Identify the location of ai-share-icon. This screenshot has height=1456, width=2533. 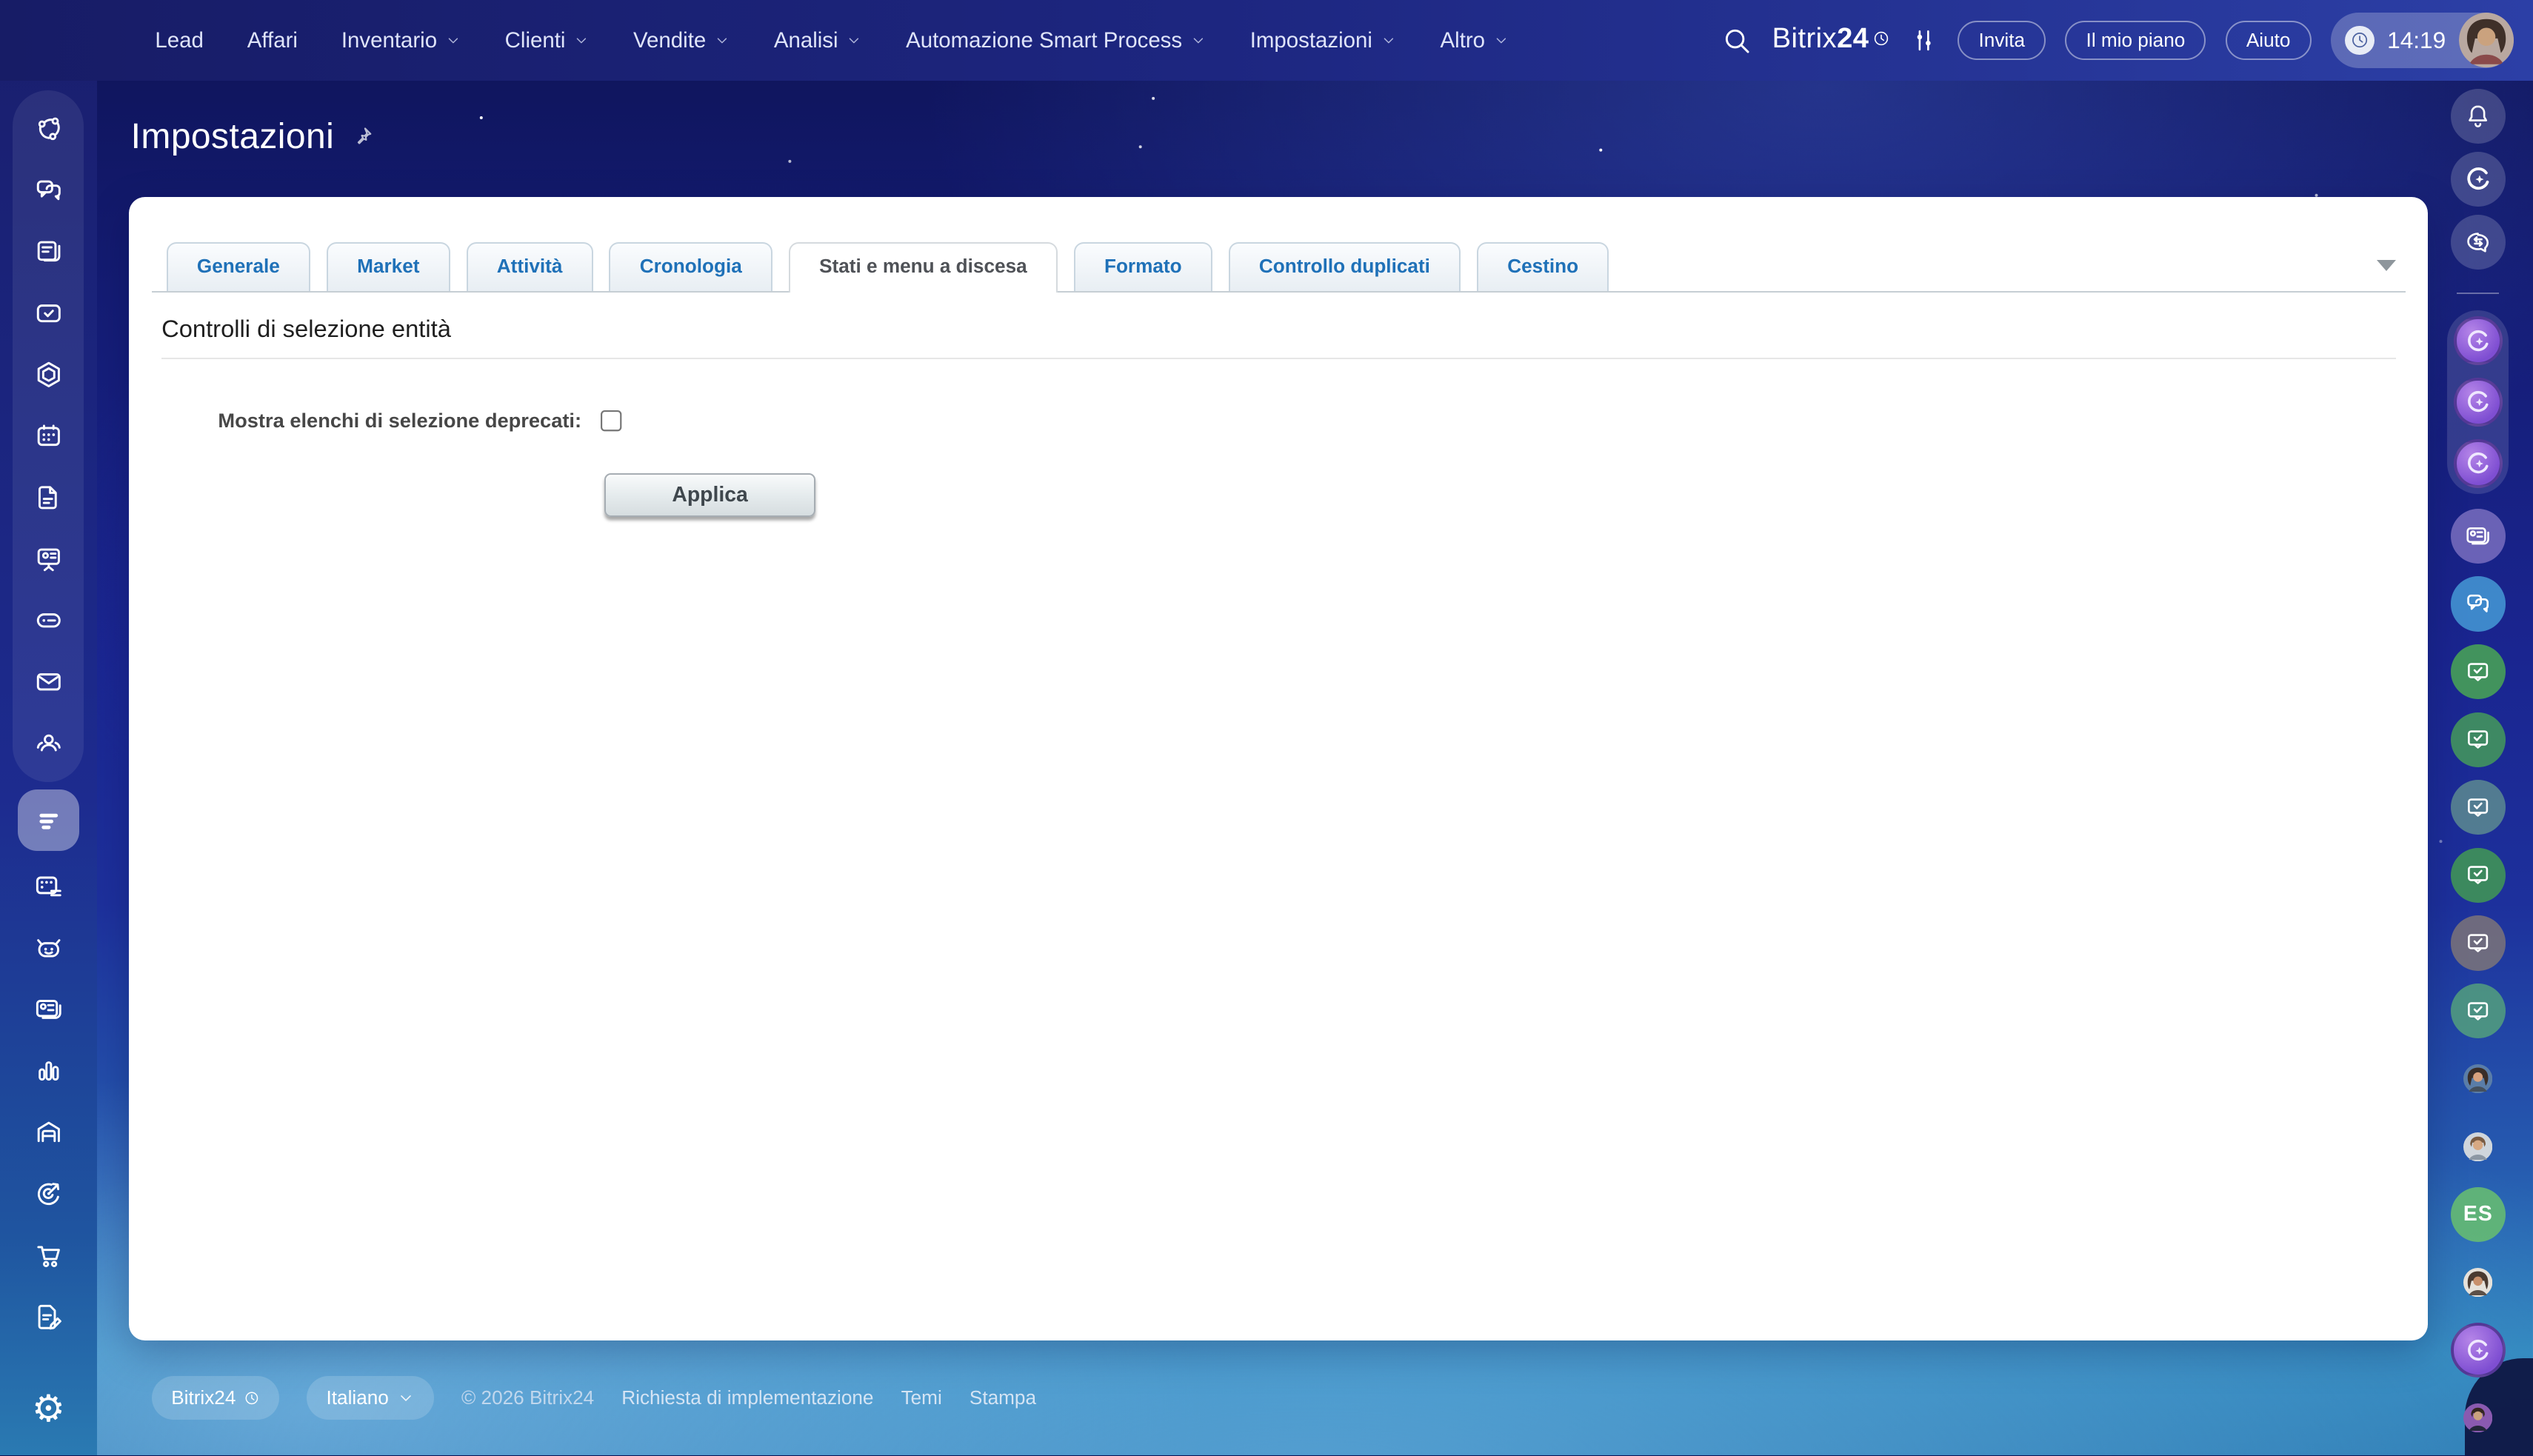
(48, 129).